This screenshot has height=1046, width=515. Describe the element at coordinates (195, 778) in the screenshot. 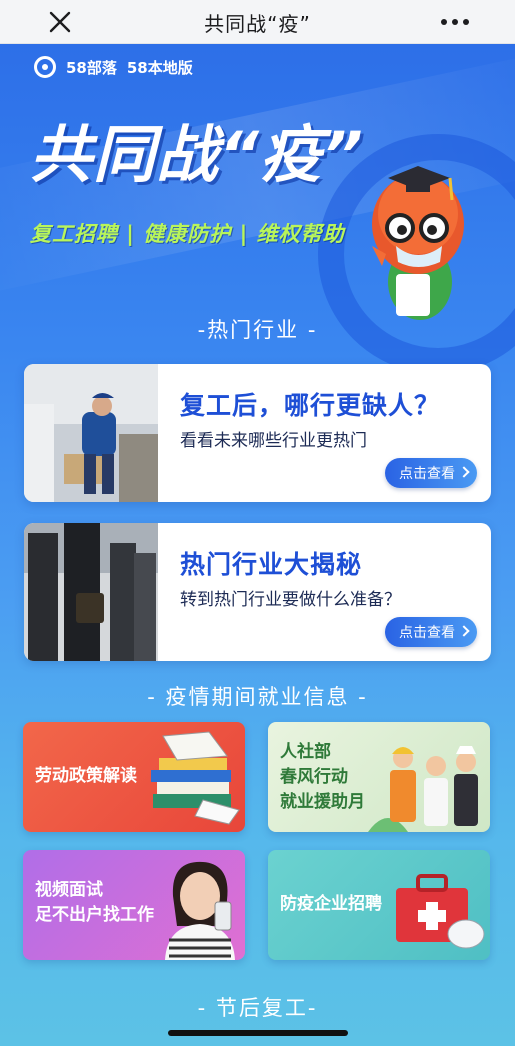

I see `books-illustration` at that location.